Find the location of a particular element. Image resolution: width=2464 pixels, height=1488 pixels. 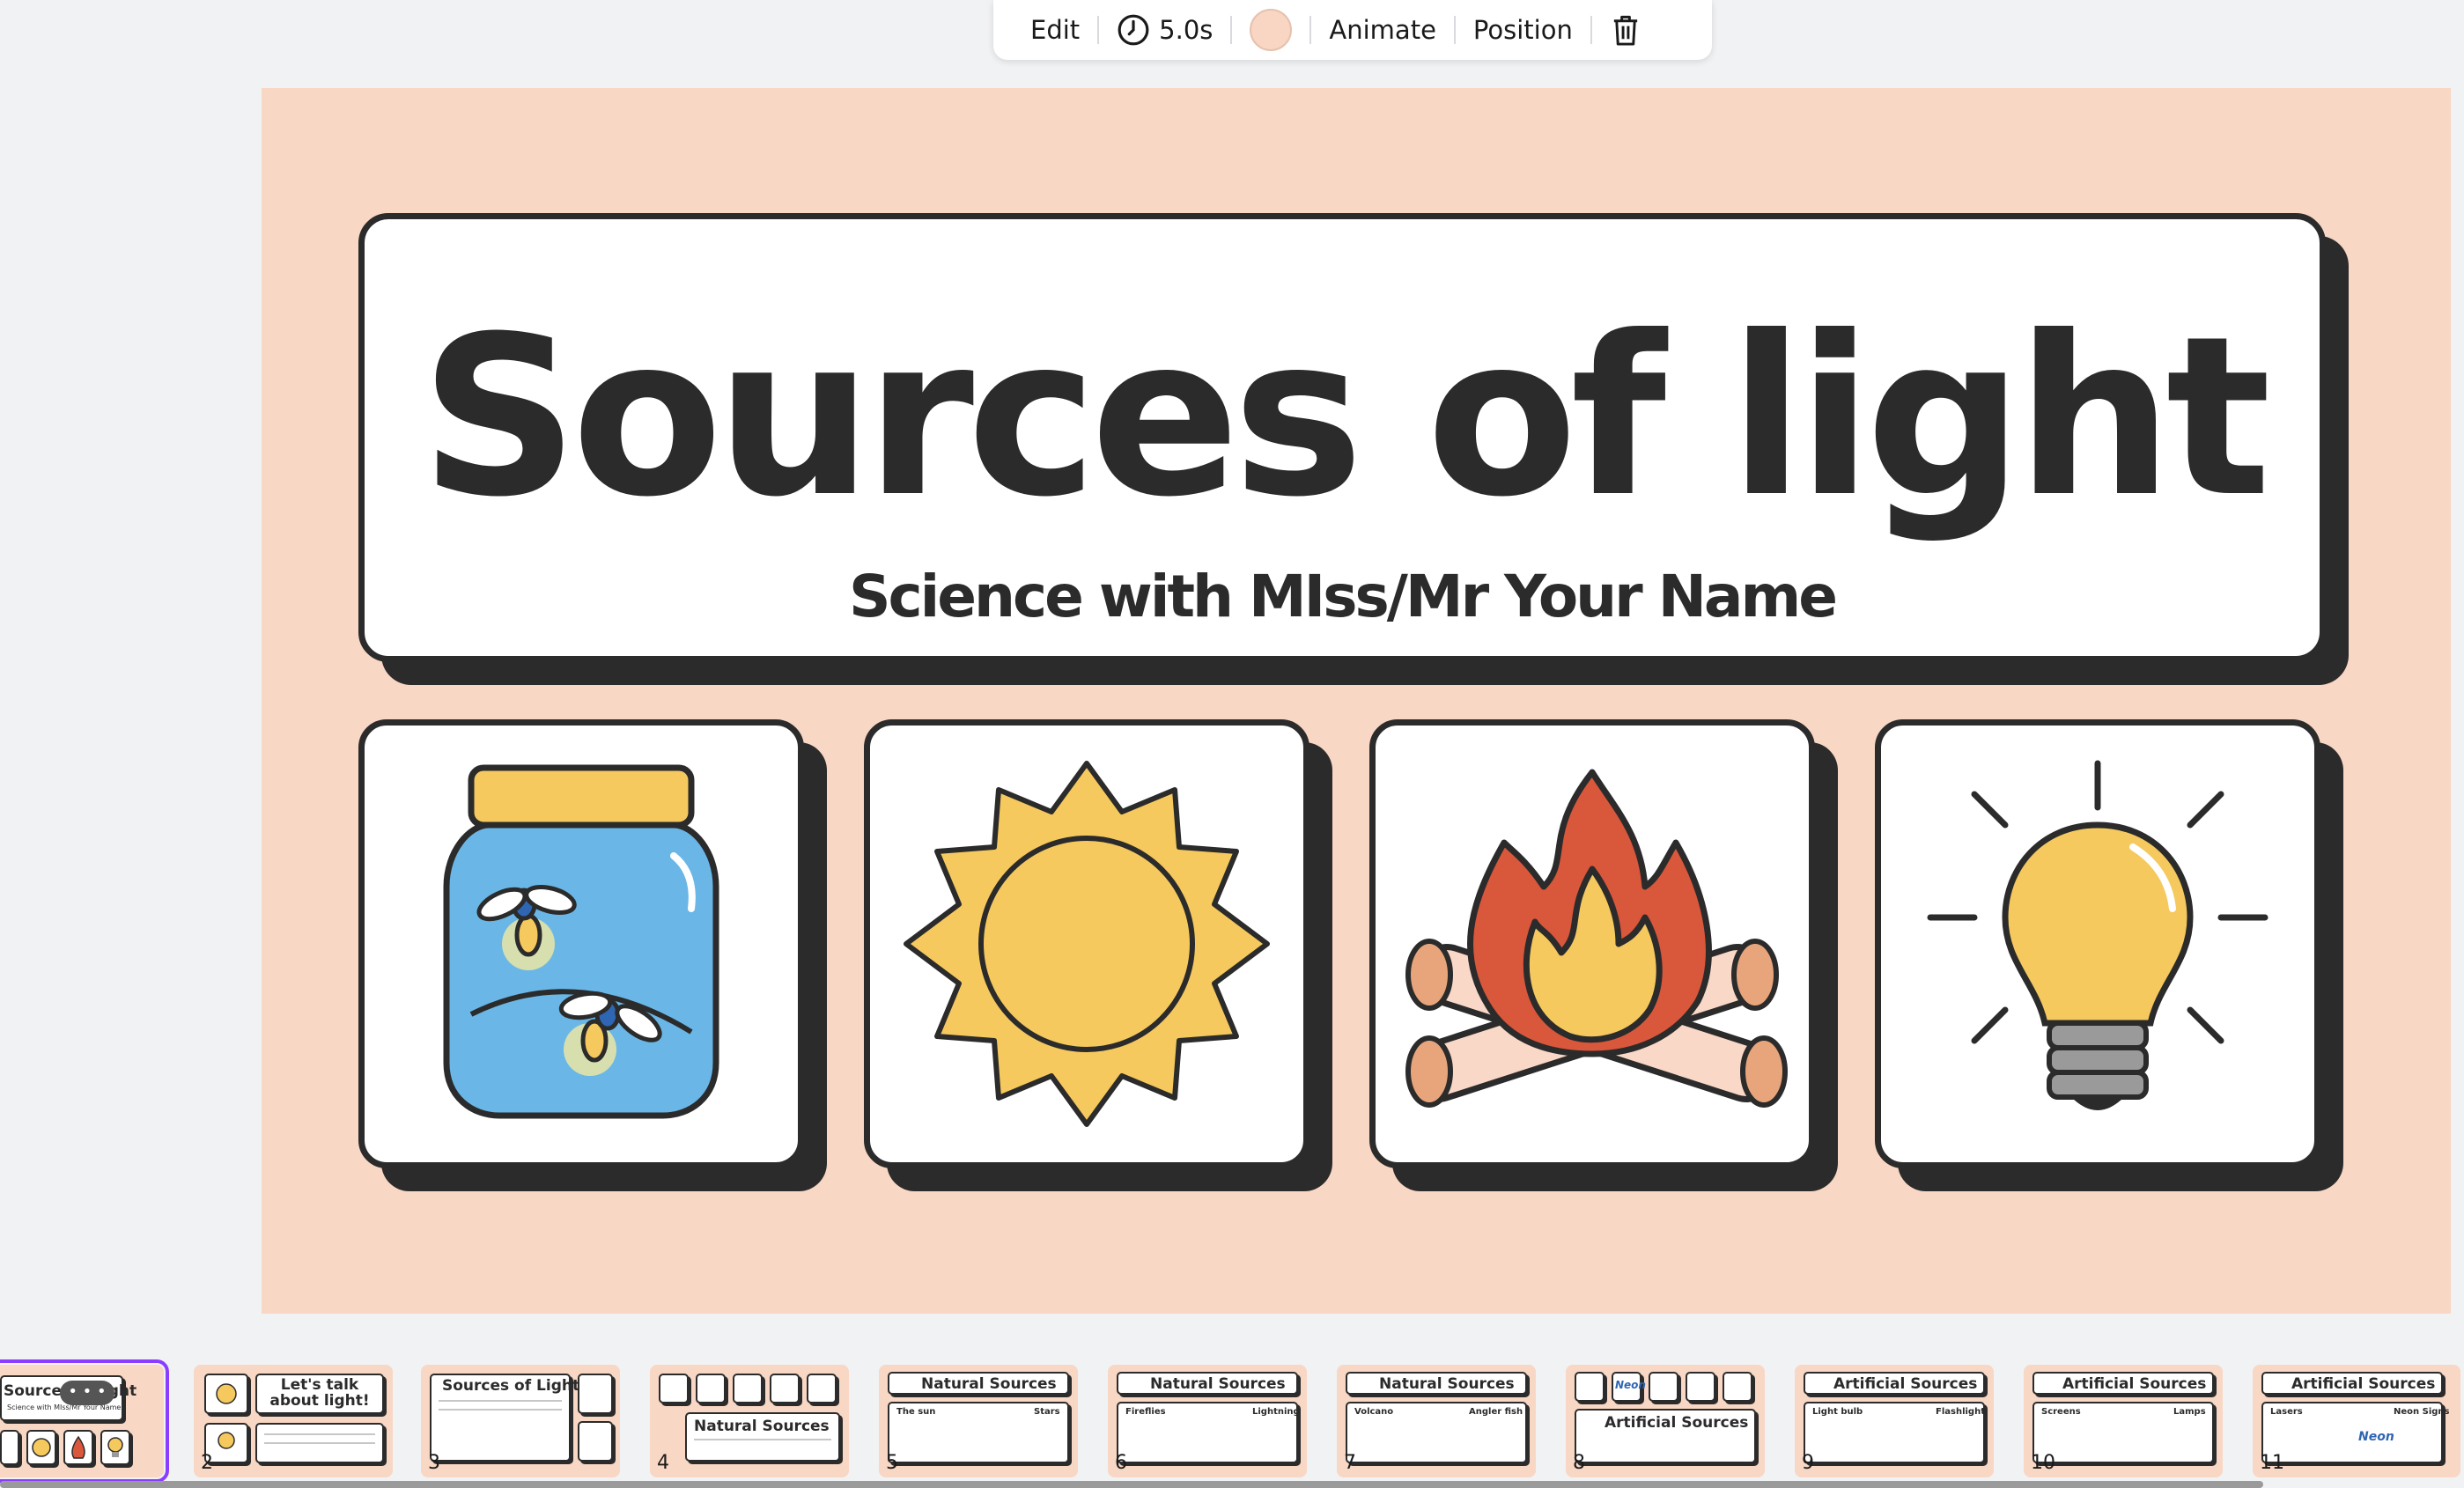

position-label: Position is located at coordinates (1522, 30).